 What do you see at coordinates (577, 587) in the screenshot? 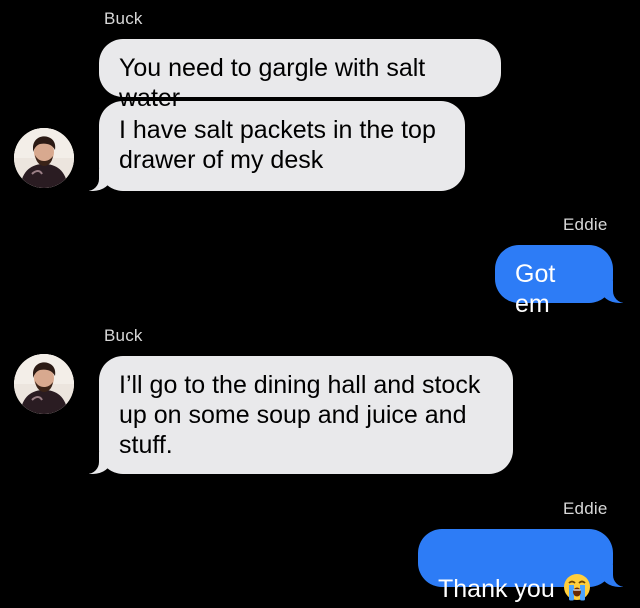
I see `loudly-crying-face-icon` at bounding box center [577, 587].